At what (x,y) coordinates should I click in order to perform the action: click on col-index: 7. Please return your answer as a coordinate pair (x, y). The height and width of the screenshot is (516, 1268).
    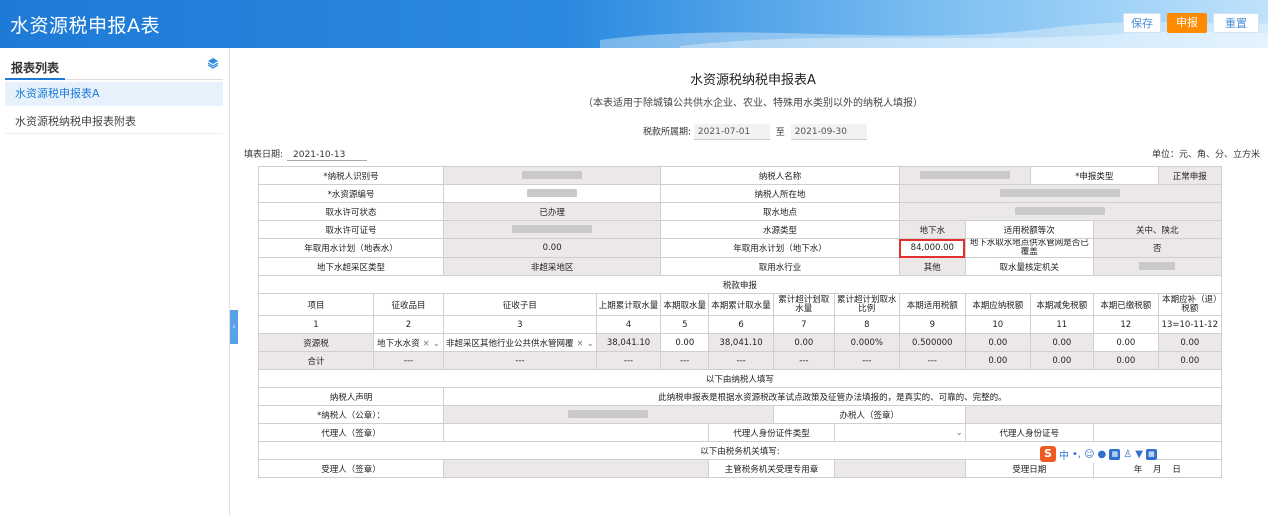
    Looking at the image, I should click on (803, 324).